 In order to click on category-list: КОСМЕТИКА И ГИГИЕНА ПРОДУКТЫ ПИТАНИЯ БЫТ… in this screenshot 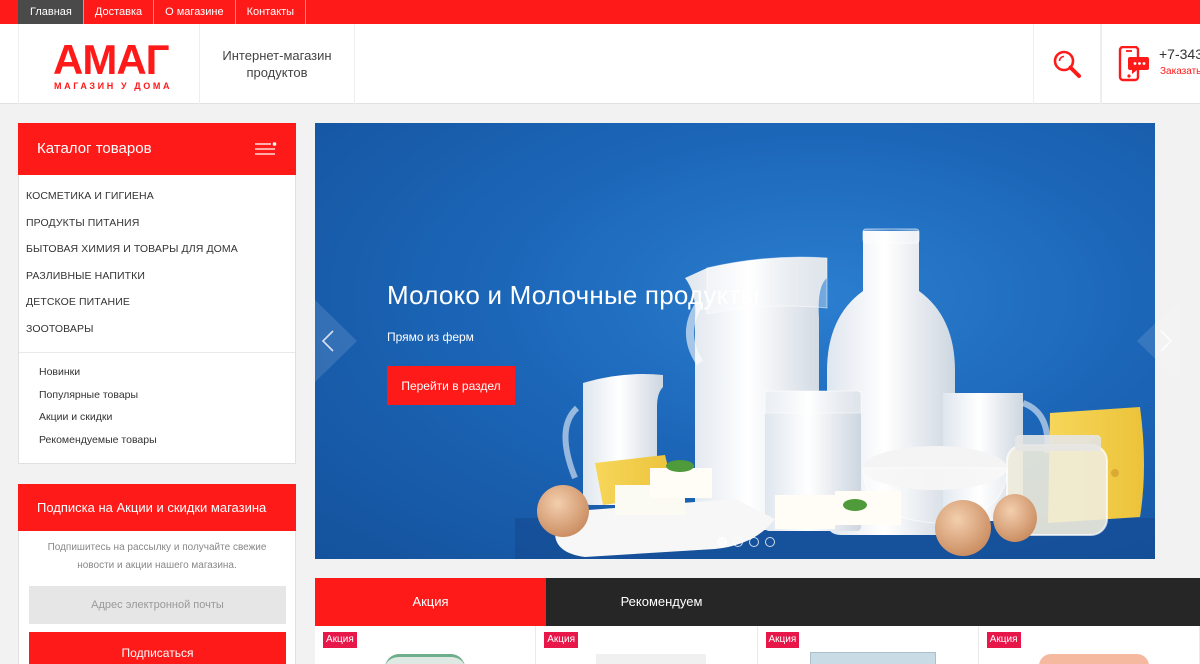, I will do `click(157, 258)`.